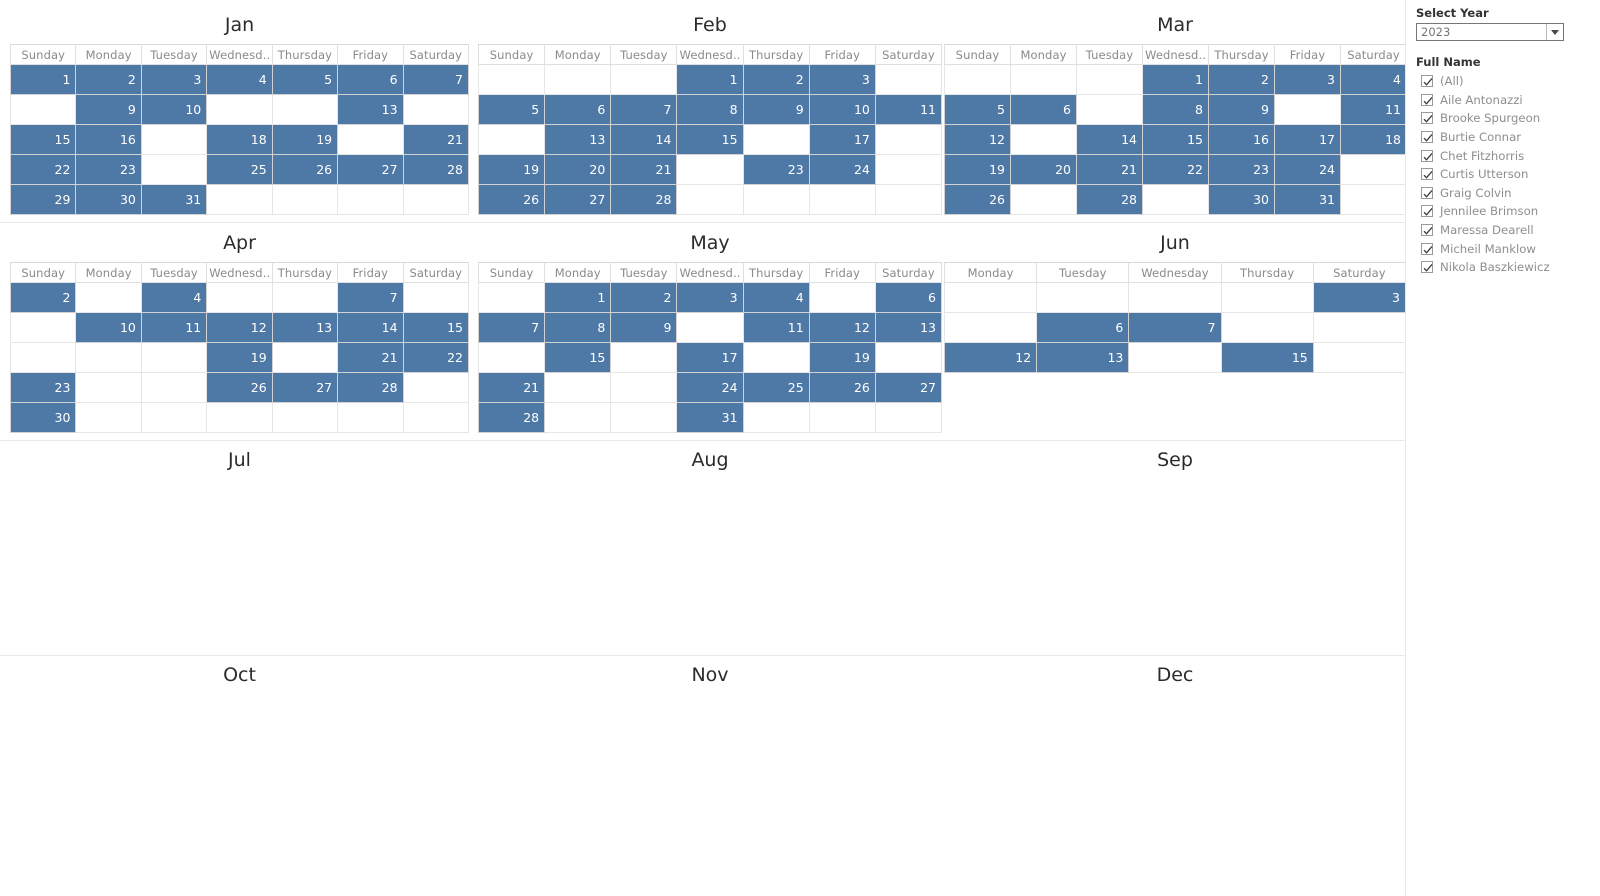 This screenshot has height=896, width=1600. Describe the element at coordinates (1554, 32) in the screenshot. I see `select-year-arrow-button` at that location.